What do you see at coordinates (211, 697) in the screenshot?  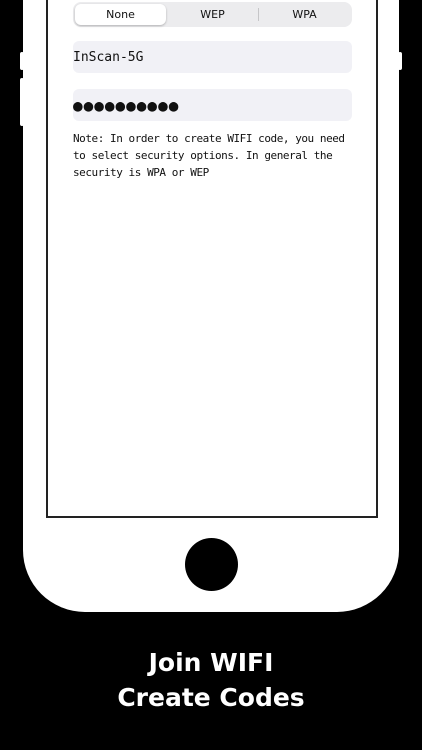 I see `caption-line-2: Create Codes` at bounding box center [211, 697].